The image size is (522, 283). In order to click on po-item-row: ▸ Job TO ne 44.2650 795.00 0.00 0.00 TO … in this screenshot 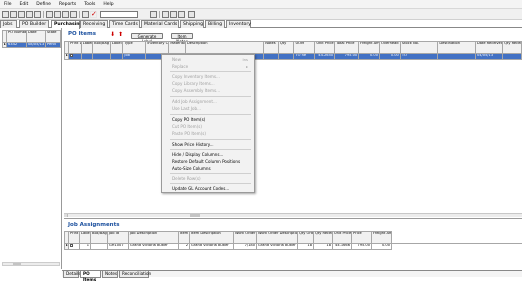, I will do `click(293, 57)`.